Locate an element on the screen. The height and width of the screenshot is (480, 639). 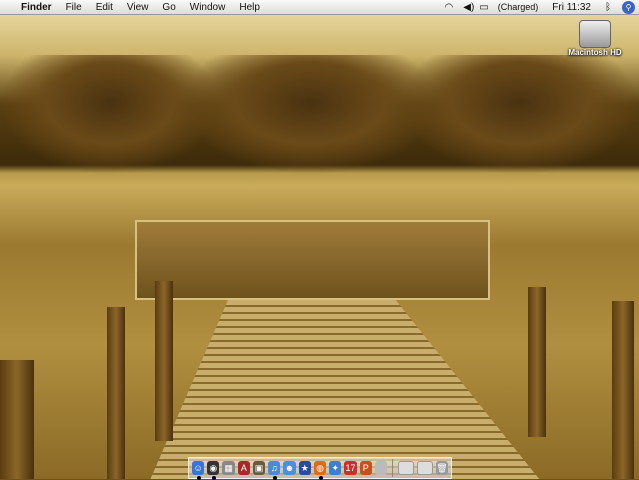
dock: ☺ ◉ ▦ A ▣ ♫ ☻ ★ ◍ ✦ 17 P 🗑 is located at coordinates (320, 468).